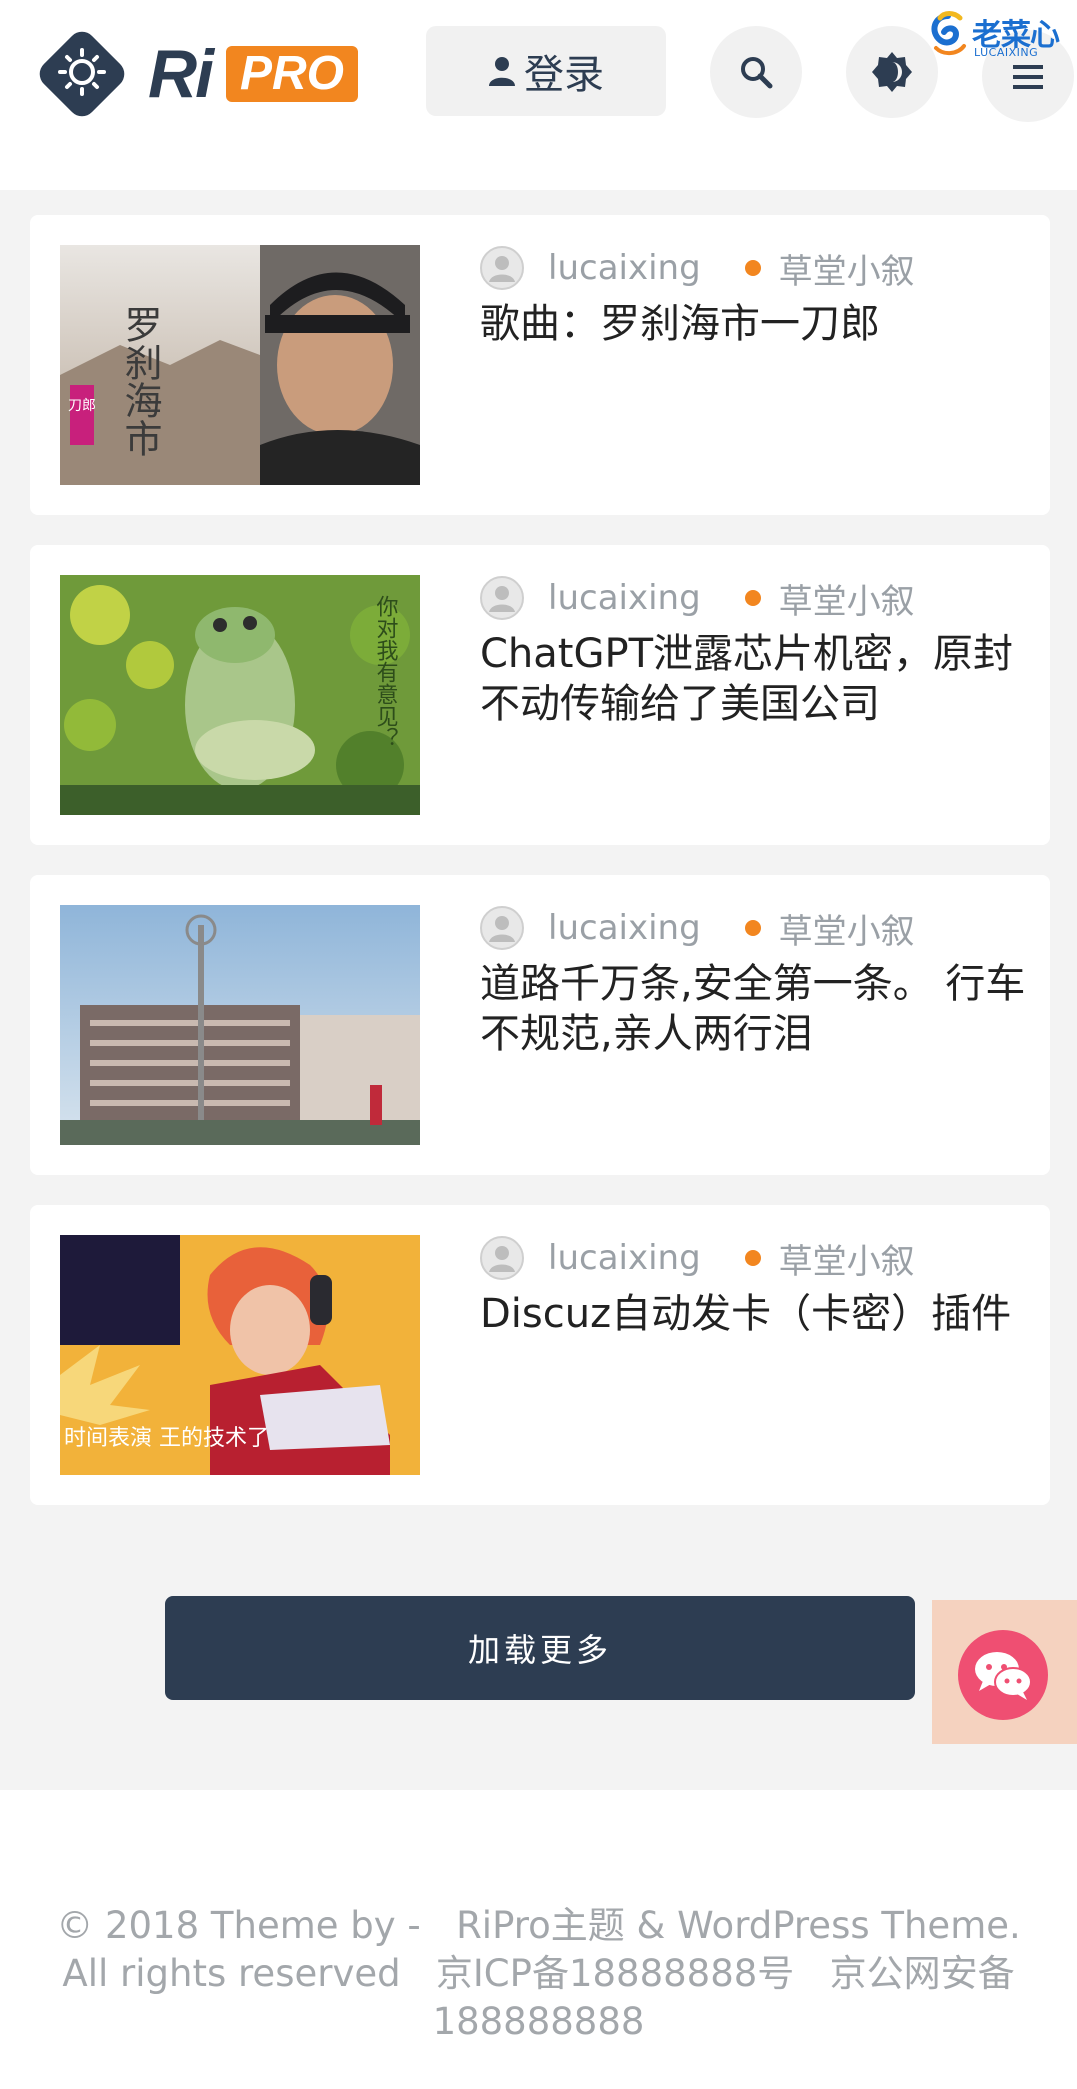  I want to click on thumb-calligraphy: 你对我有意见？, so click(386, 672).